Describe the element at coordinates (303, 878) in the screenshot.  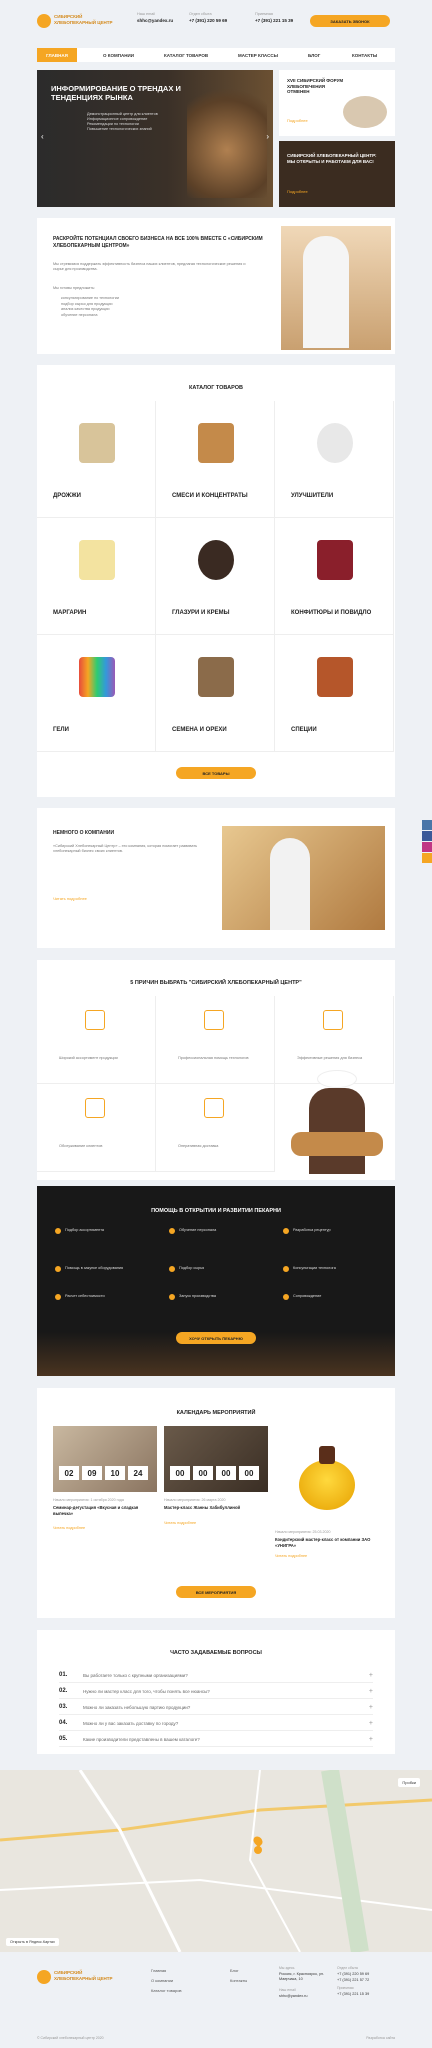
I see `about-image` at that location.